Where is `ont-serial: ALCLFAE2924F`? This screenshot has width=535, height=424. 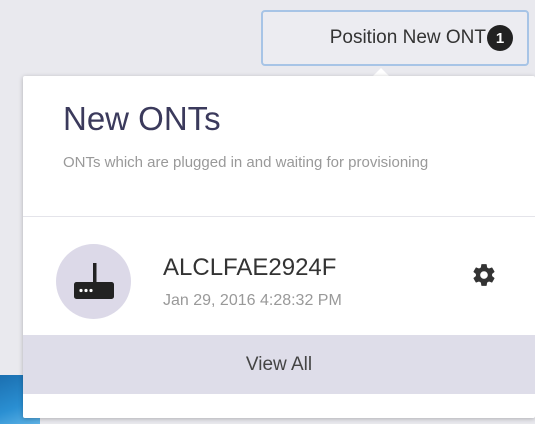 ont-serial: ALCLFAE2924F is located at coordinates (250, 267).